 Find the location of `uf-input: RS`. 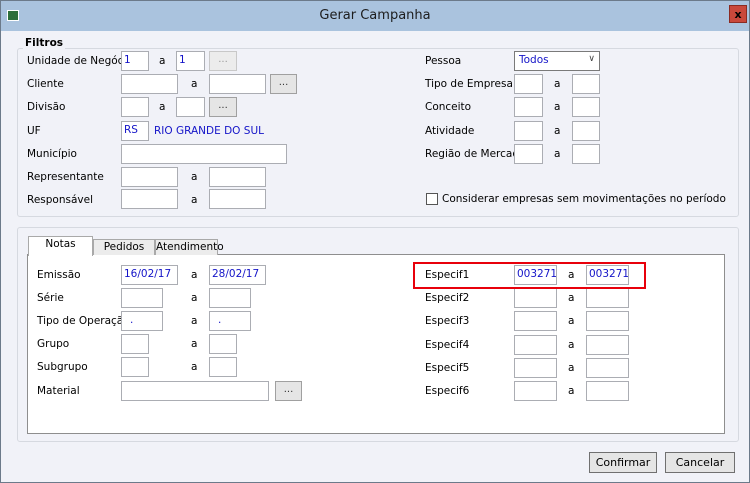

uf-input: RS is located at coordinates (135, 131).